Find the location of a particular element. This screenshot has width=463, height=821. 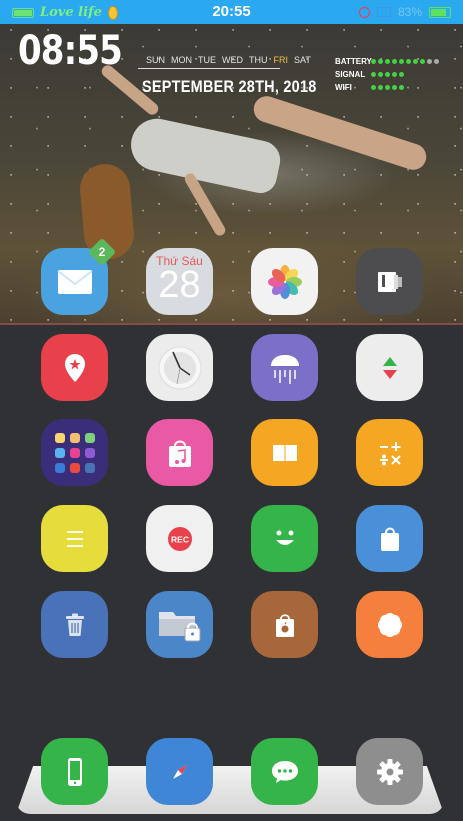

itunes-store-app-icon is located at coordinates (179, 452).